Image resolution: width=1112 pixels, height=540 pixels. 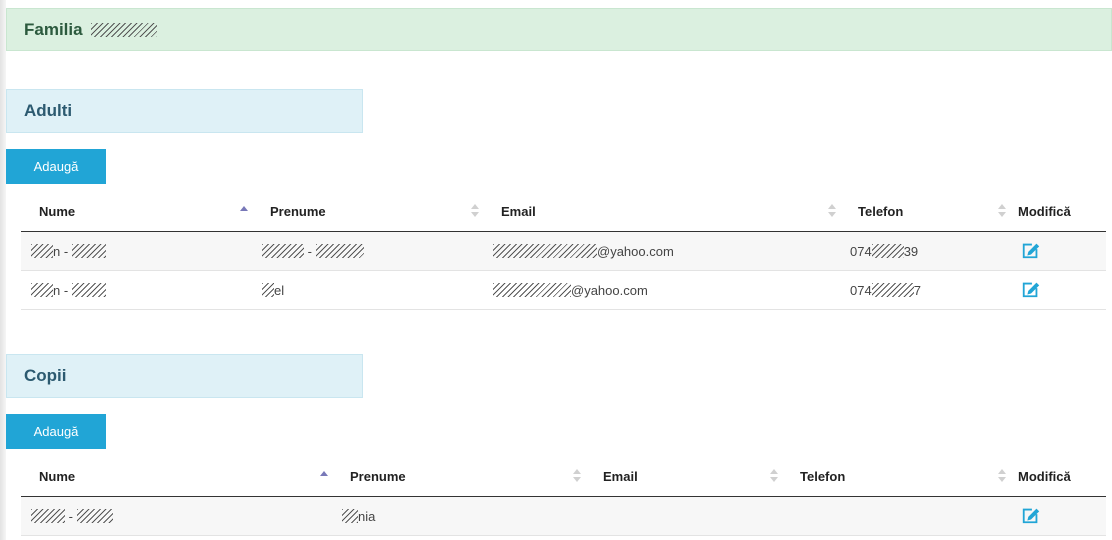 What do you see at coordinates (367, 516) in the screenshot?
I see `cell-text: nia` at bounding box center [367, 516].